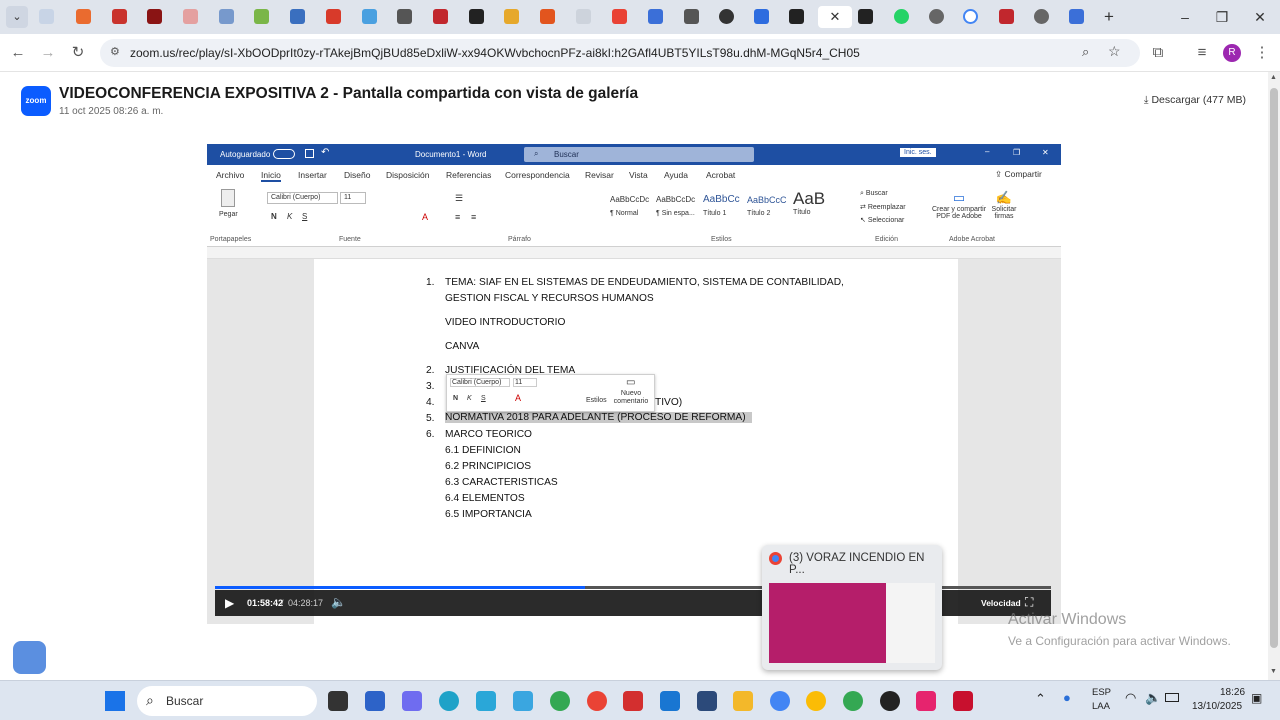  What do you see at coordinates (230, 175) in the screenshot?
I see `tab-archivo: Archivo` at bounding box center [230, 175].